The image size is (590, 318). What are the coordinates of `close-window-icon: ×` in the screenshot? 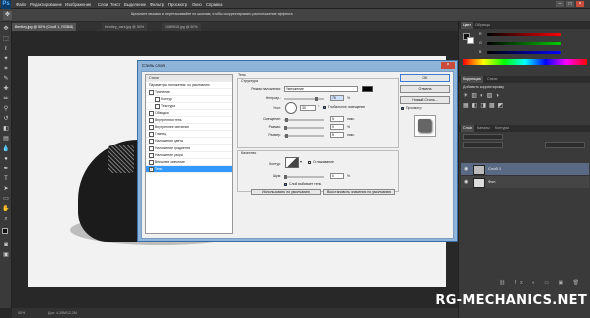 It's located at (580, 4).